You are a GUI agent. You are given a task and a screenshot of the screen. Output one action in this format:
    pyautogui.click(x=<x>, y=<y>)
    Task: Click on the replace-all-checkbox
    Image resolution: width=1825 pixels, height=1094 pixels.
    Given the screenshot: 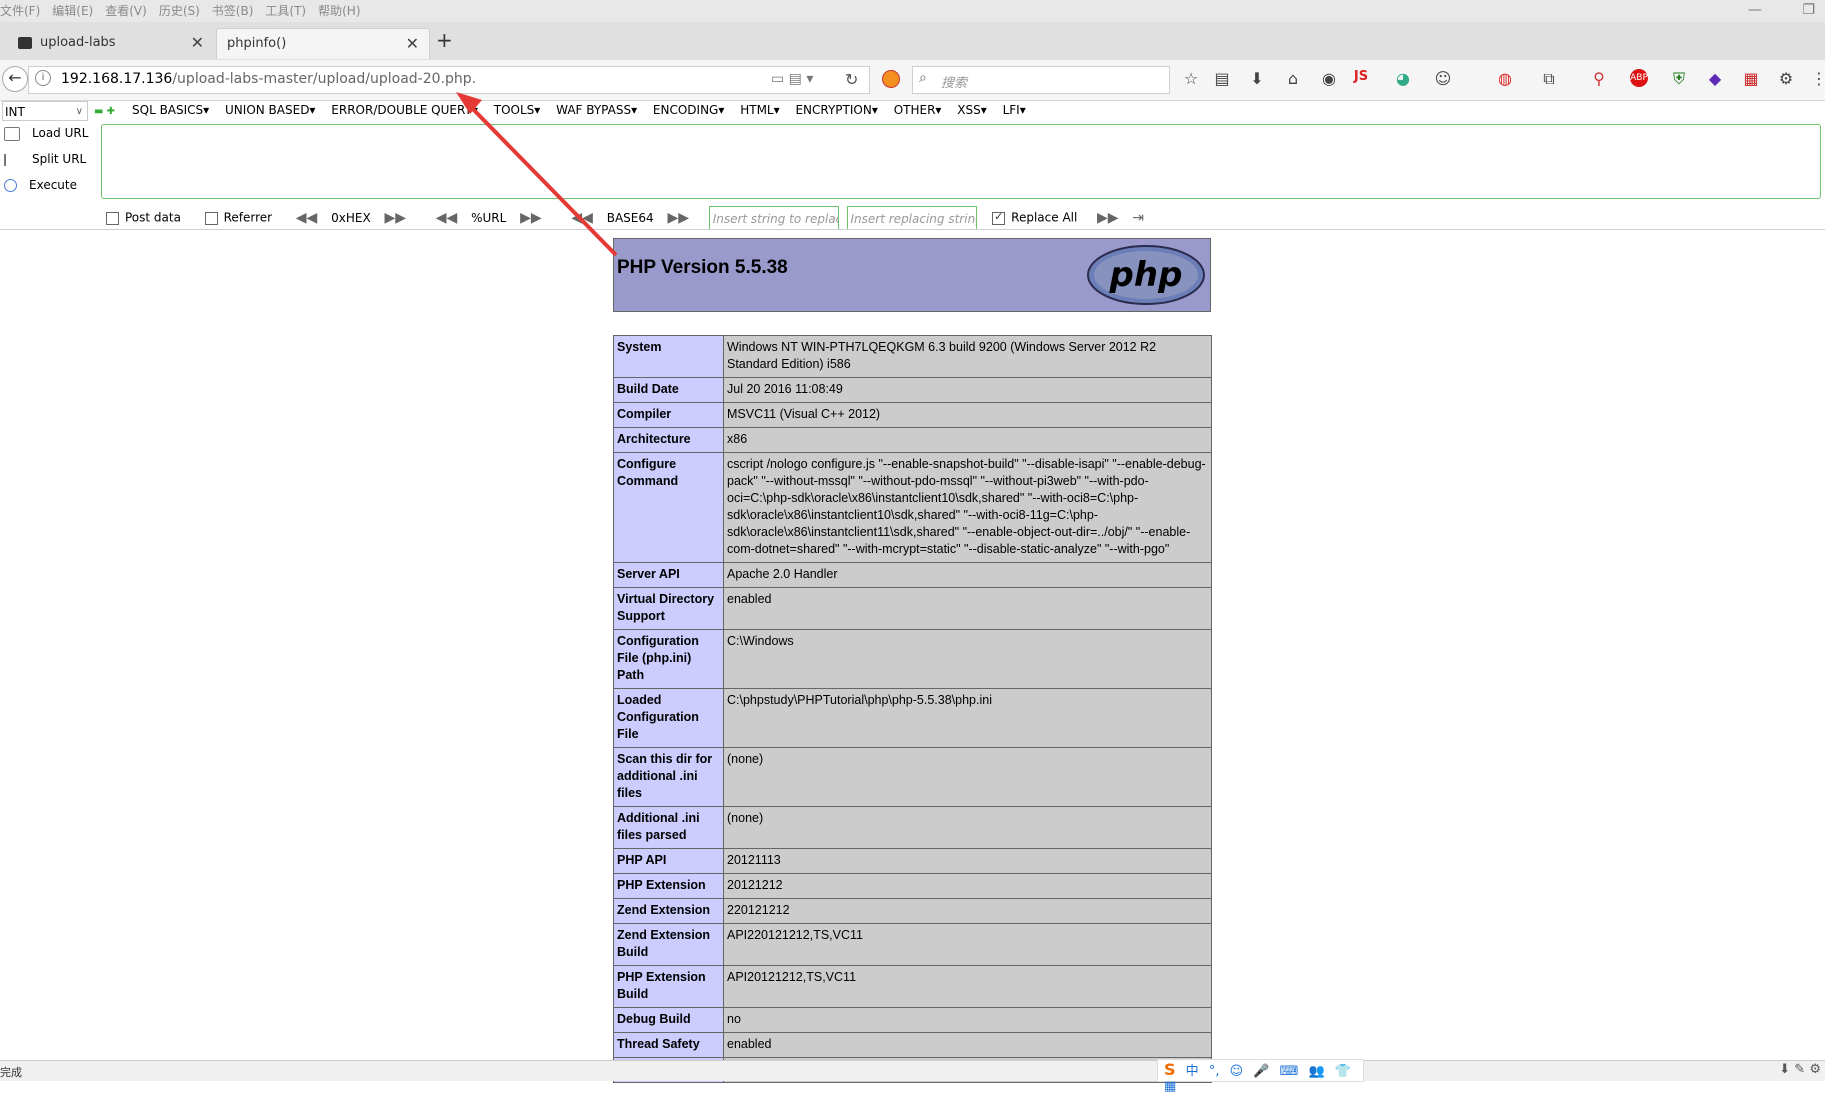 What is the action you would take?
    pyautogui.click(x=999, y=217)
    